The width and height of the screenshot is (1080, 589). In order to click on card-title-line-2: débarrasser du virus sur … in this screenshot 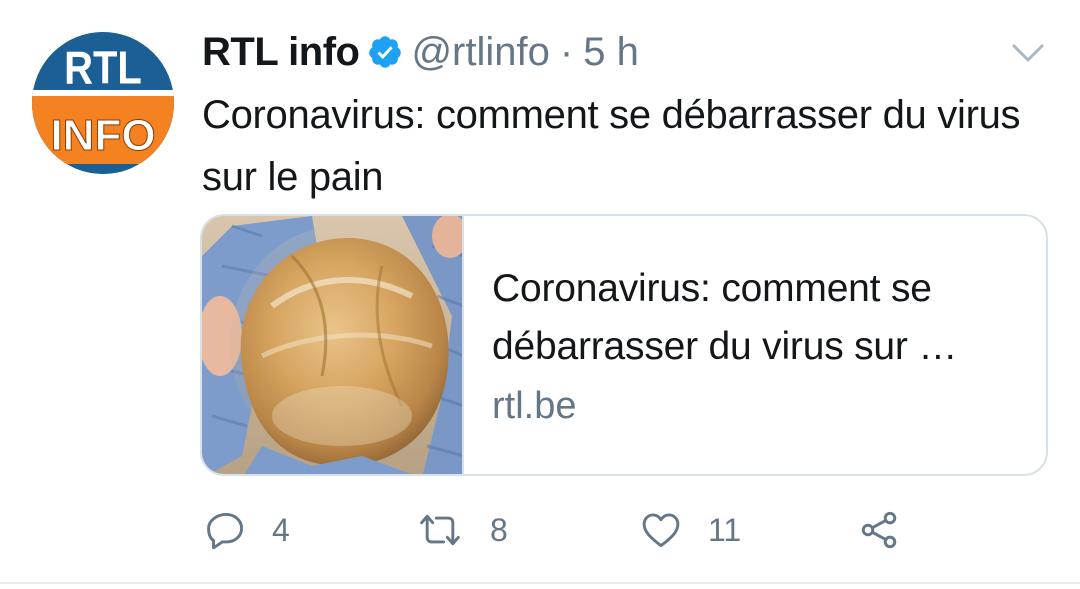, I will do `click(725, 346)`.